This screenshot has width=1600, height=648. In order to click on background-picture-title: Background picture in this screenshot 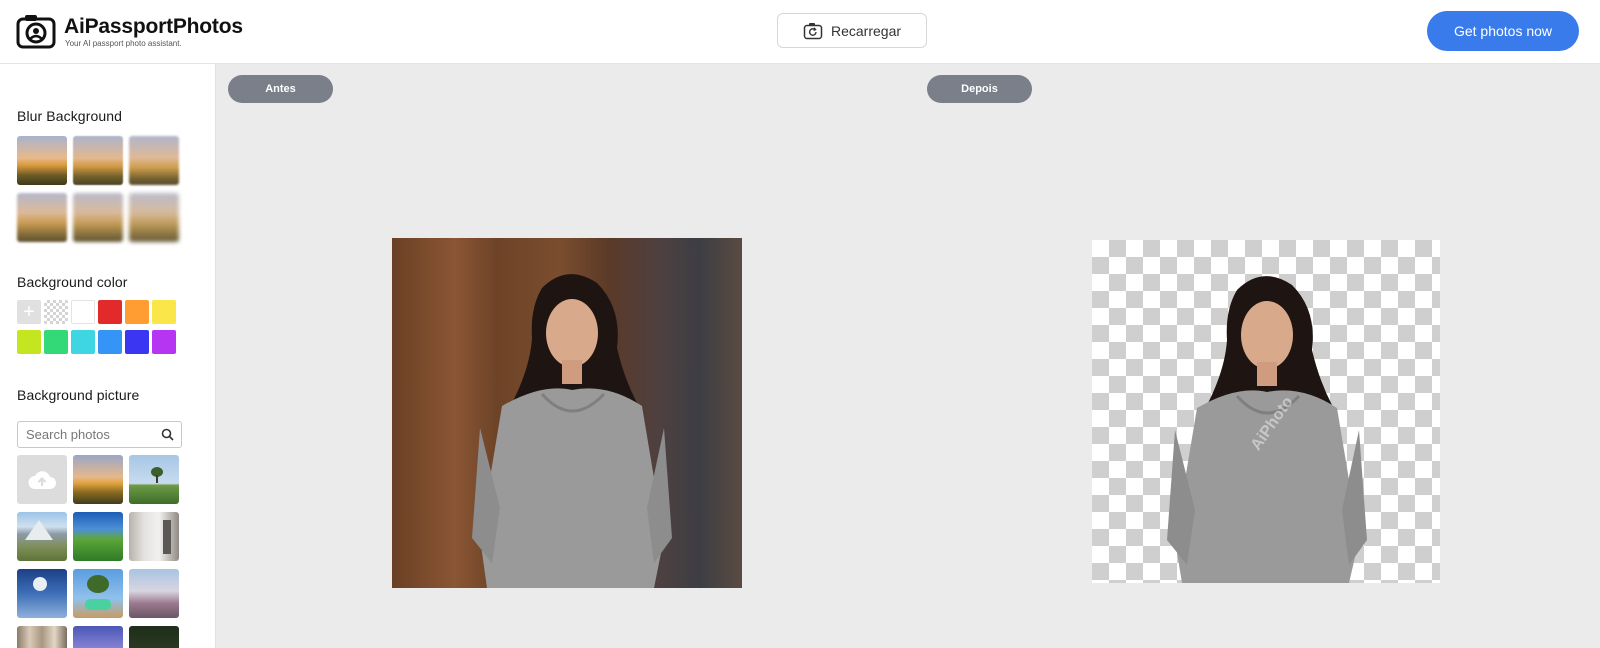, I will do `click(78, 395)`.